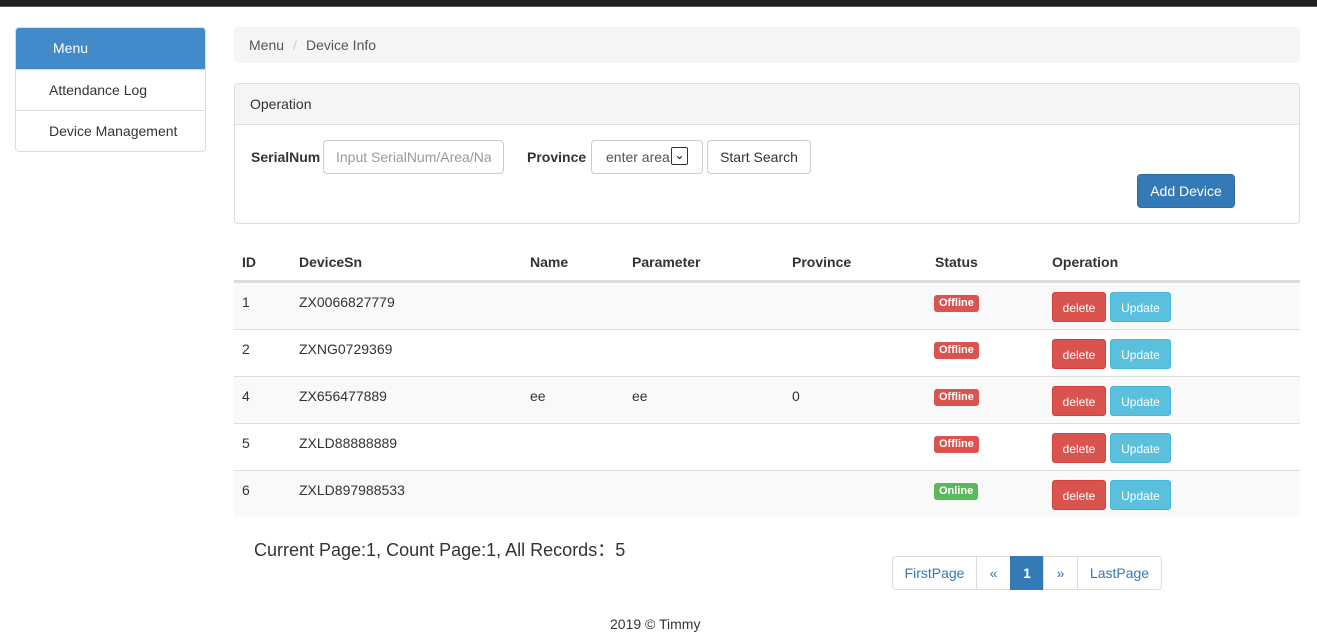  I want to click on cell-devicesn: ZXLD88888889, so click(348, 443).